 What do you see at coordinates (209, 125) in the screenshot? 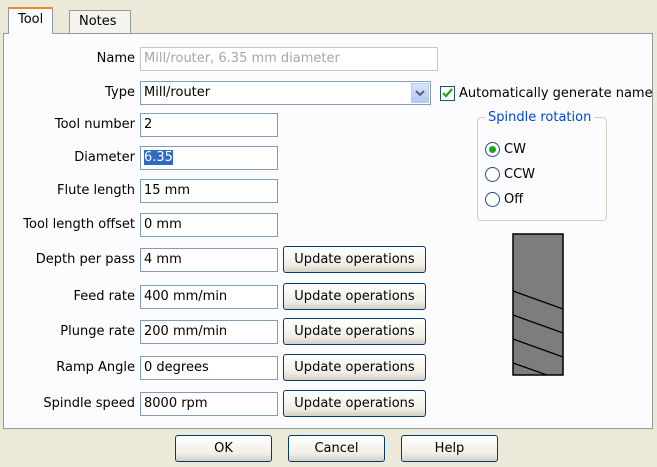
I see `tool-number-field: 2` at bounding box center [209, 125].